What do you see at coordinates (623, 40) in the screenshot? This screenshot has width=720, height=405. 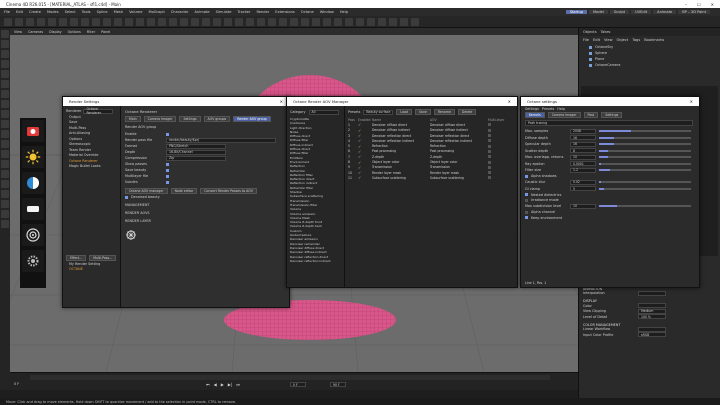 I see `object-menu-object: Object` at bounding box center [623, 40].